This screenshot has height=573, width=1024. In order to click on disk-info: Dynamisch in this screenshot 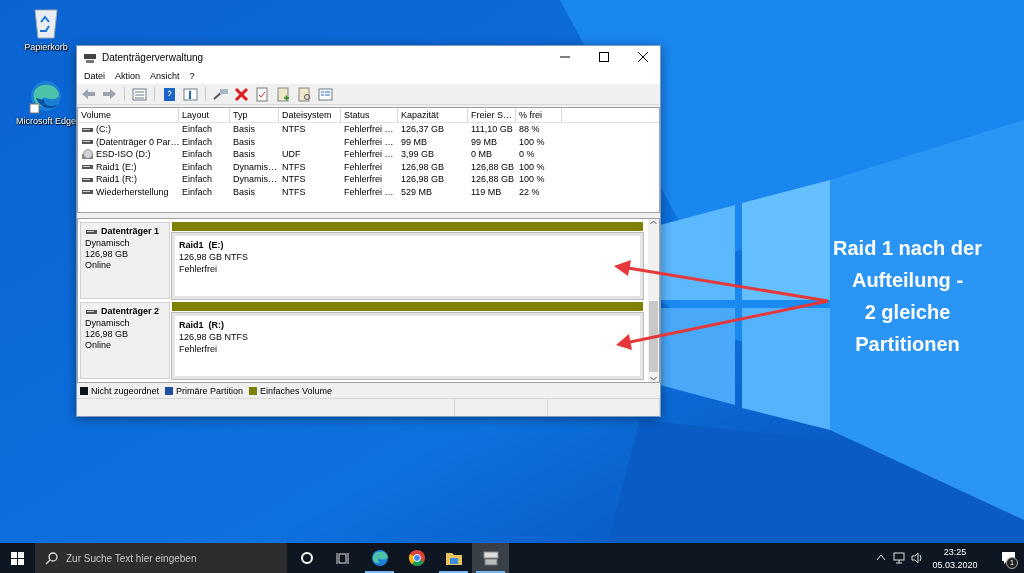, I will do `click(108, 243)`.